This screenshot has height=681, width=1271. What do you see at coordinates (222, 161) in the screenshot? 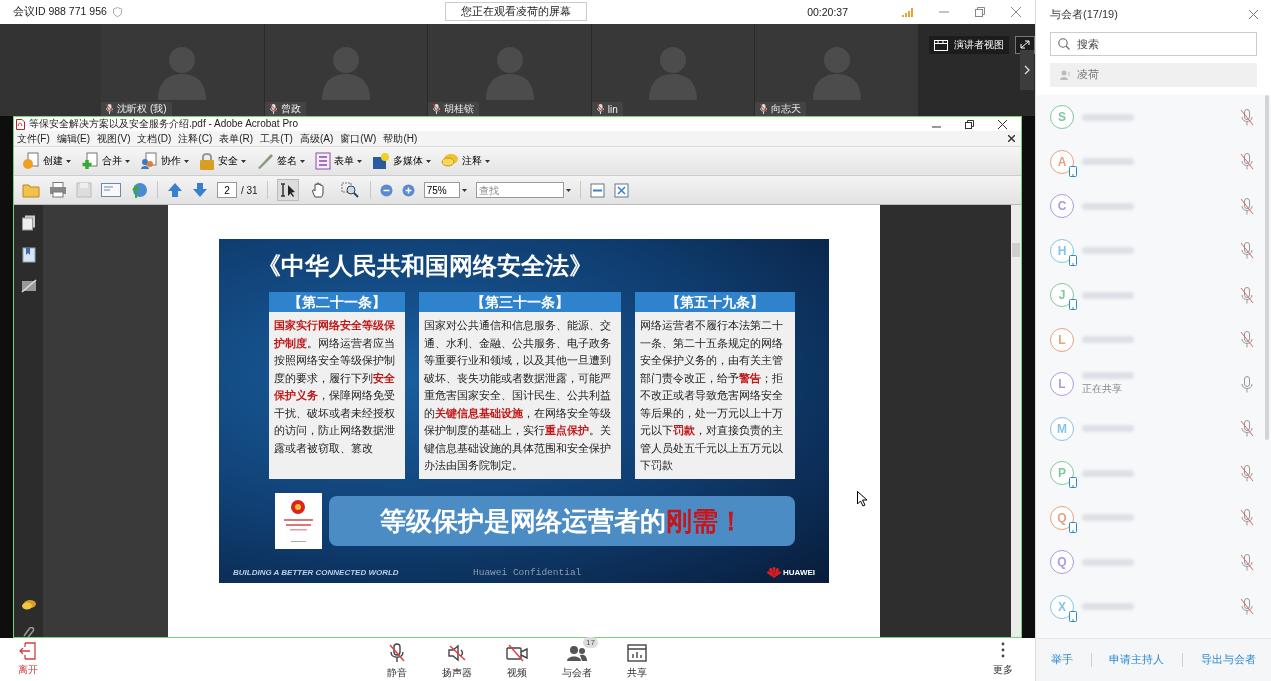
I see `task-button: 安全` at bounding box center [222, 161].